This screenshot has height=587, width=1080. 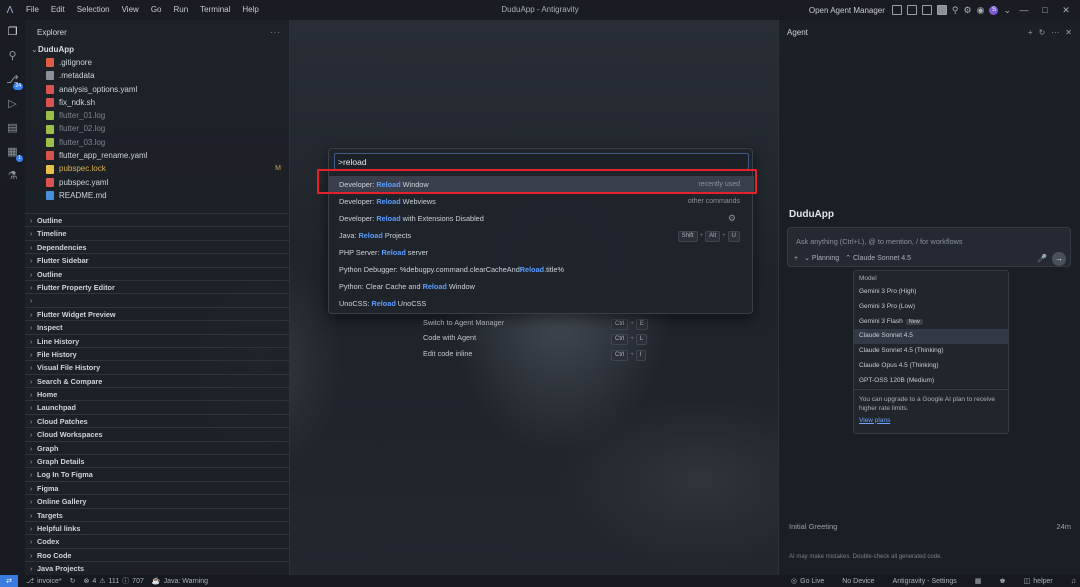 I want to click on model-option: Gemini 3 Flash New, so click(x=931, y=322).